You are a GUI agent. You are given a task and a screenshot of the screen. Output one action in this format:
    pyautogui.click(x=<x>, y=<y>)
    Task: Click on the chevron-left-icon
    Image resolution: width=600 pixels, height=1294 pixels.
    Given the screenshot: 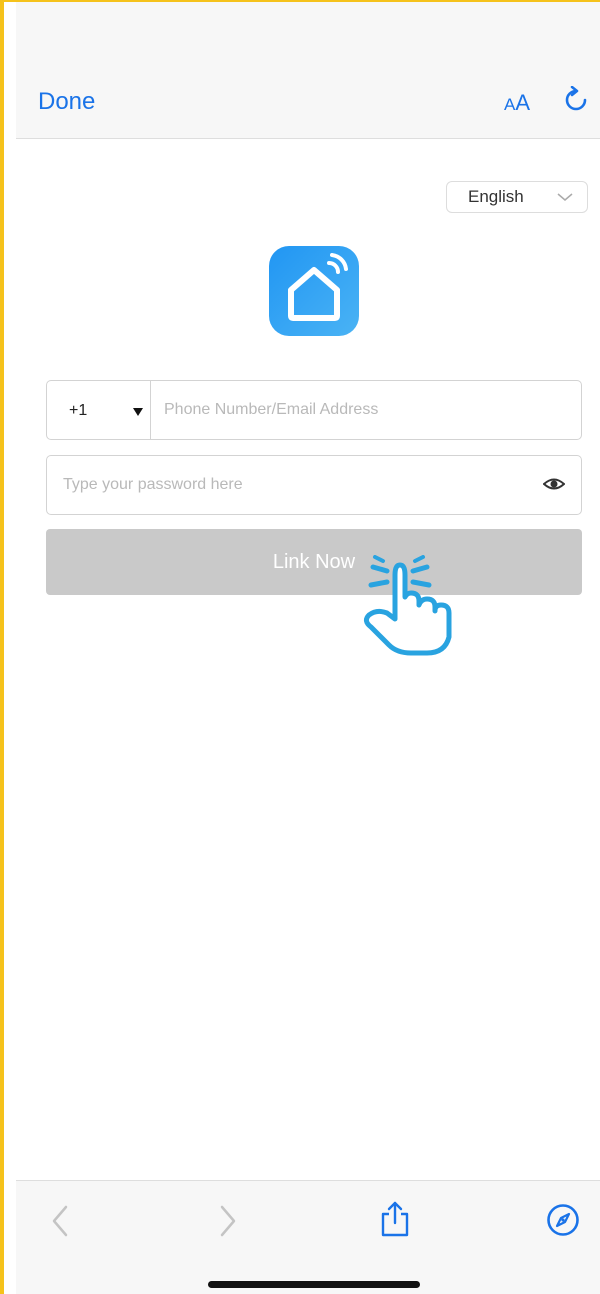 What is the action you would take?
    pyautogui.click(x=60, y=1221)
    